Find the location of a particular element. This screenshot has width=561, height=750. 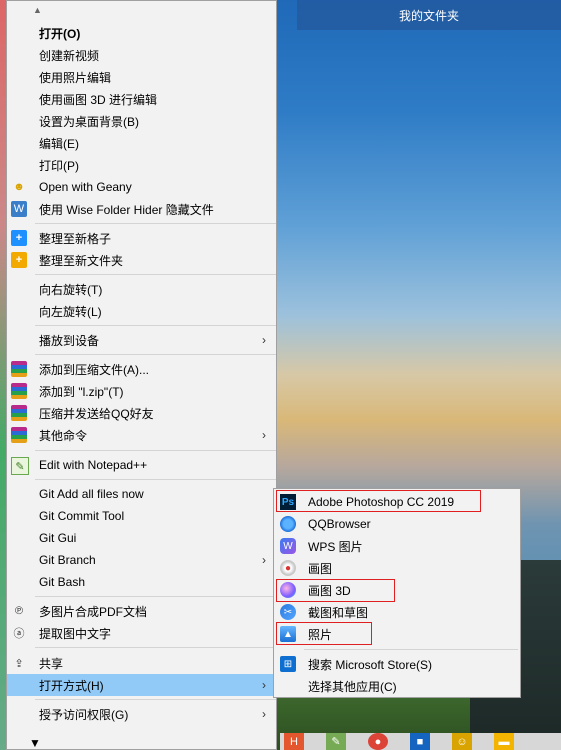

menu-item-label: Git Gui is located at coordinates (58, 538).